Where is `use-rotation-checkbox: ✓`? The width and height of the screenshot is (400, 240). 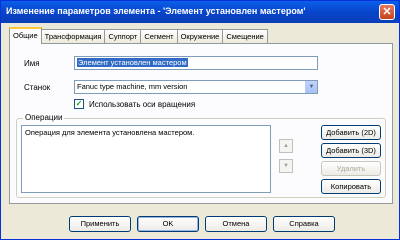
use-rotation-checkbox: ✓ is located at coordinates (79, 104).